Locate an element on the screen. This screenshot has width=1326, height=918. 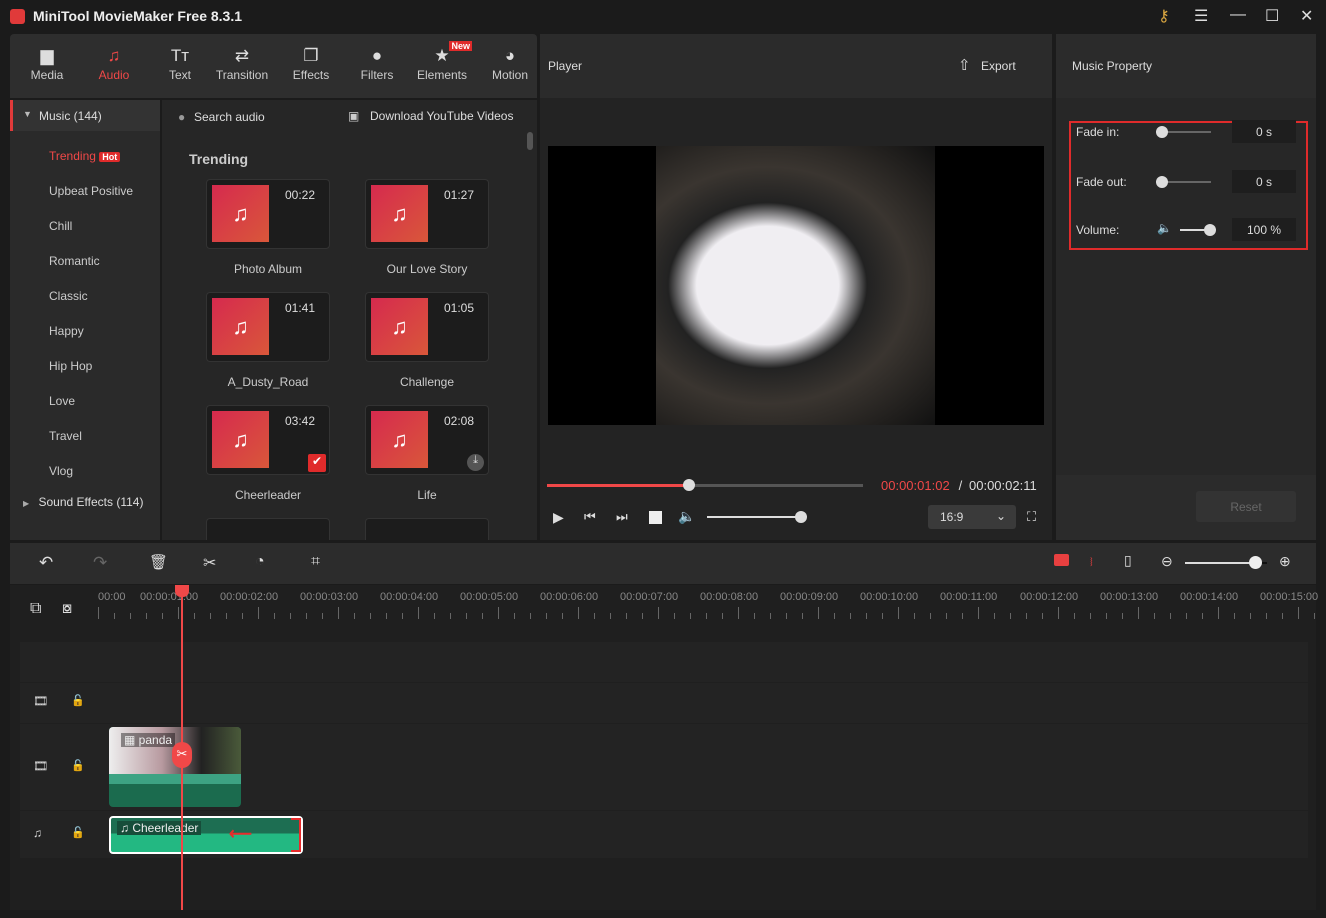
fade-in-input: 0 s is located at coordinates (1264, 131).